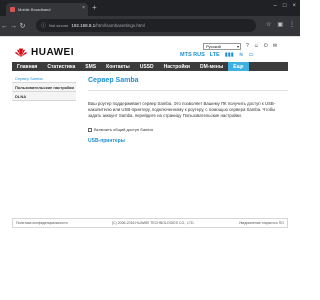  Describe the element at coordinates (275, 46) in the screenshot. I see `message-icon: ✉` at that location.